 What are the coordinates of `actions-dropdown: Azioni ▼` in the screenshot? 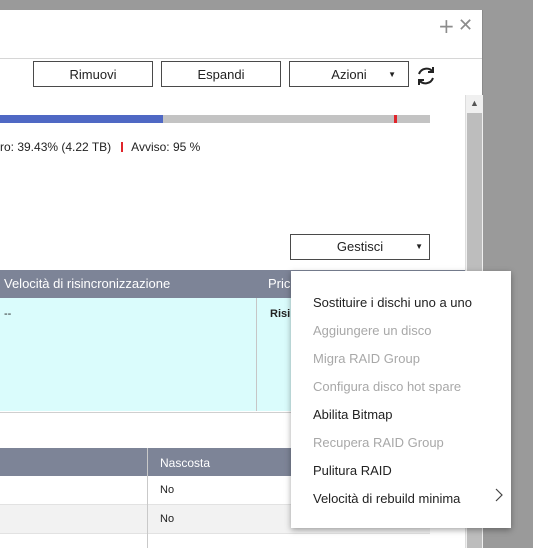 It's located at (349, 74).